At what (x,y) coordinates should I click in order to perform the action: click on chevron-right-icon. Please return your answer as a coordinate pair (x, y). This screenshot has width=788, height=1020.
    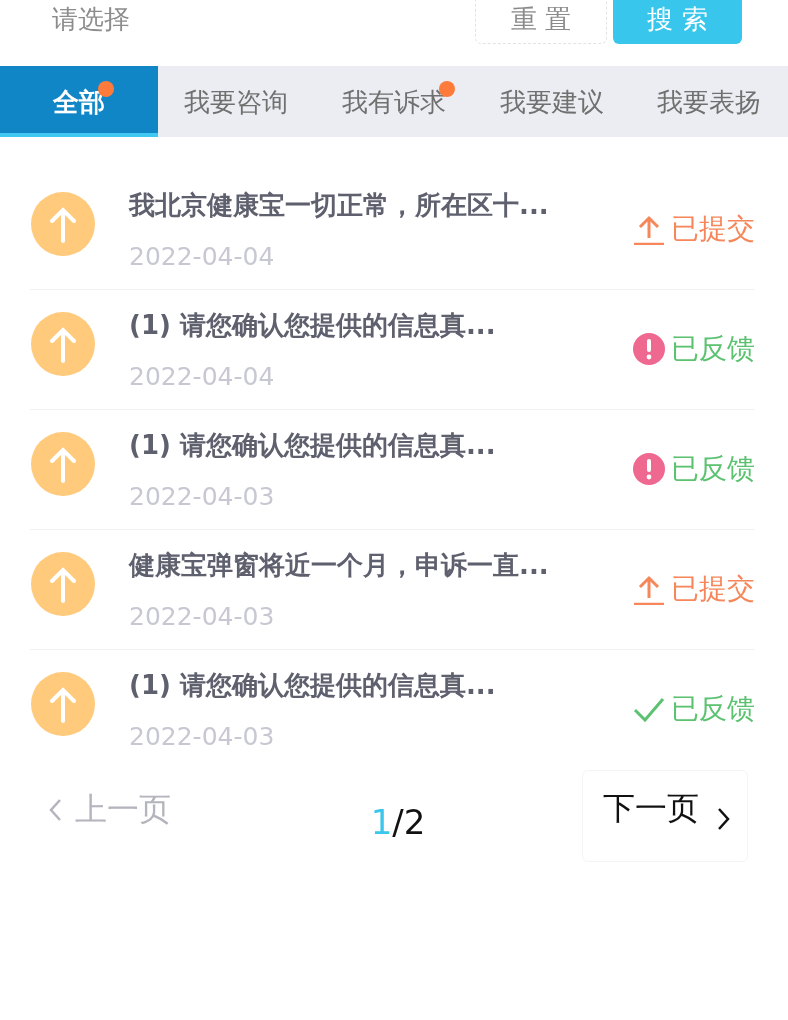
    Looking at the image, I should click on (724, 819).